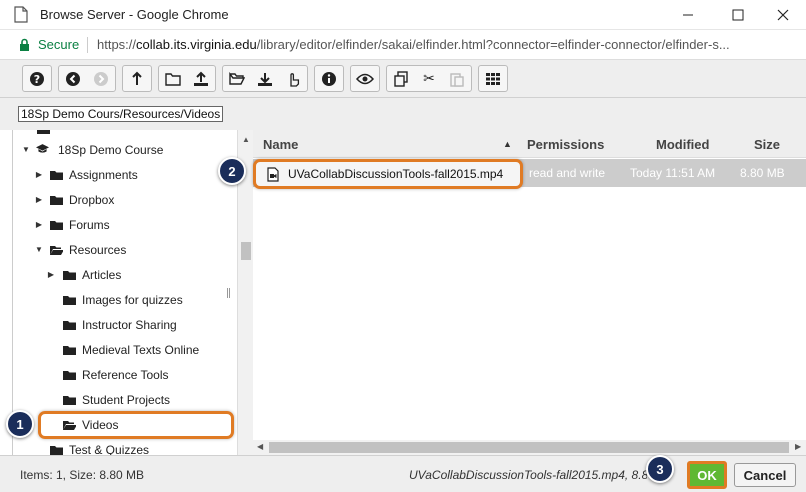  I want to click on tree-item-articles: ▶ Articles, so click(125, 275).